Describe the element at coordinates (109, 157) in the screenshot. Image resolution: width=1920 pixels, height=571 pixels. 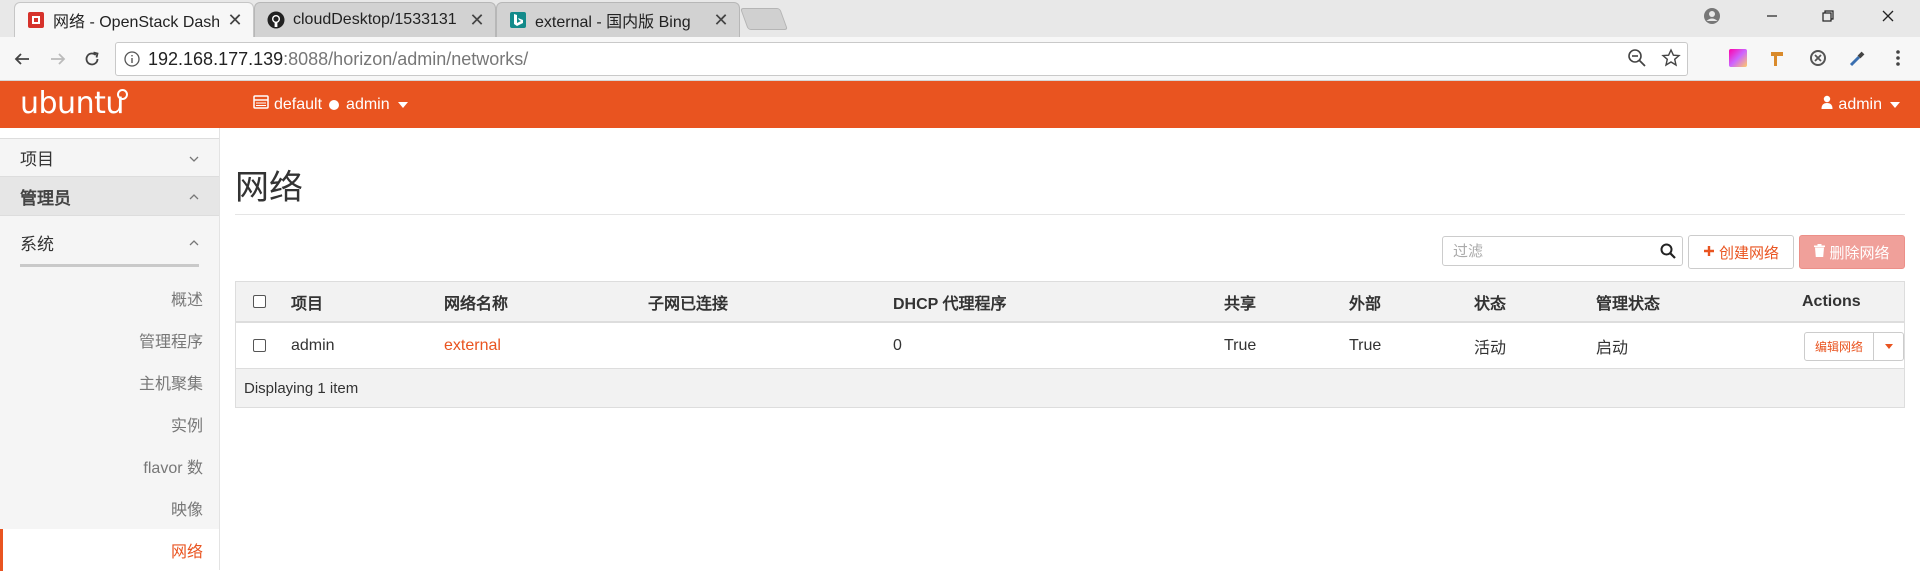
I see `sidebar-section-project: 项目` at that location.